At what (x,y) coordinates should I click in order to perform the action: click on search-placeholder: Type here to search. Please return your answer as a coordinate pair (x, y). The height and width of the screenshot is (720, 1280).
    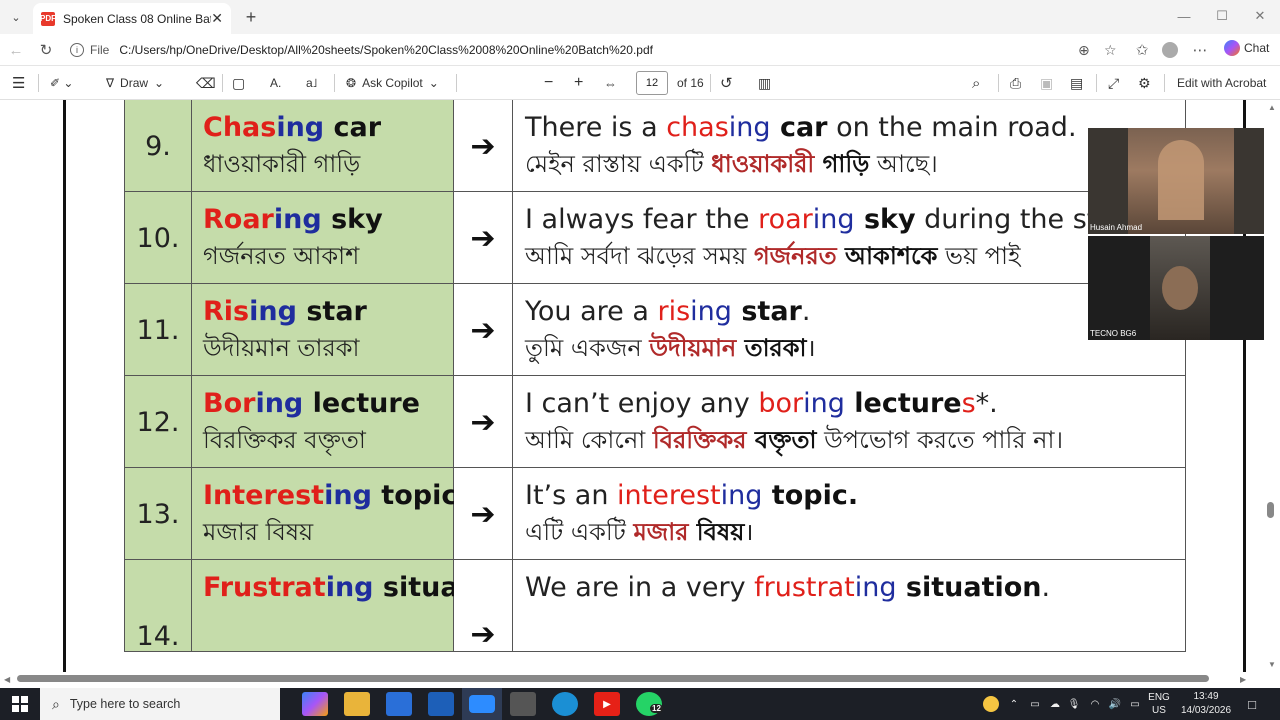
    Looking at the image, I should click on (125, 704).